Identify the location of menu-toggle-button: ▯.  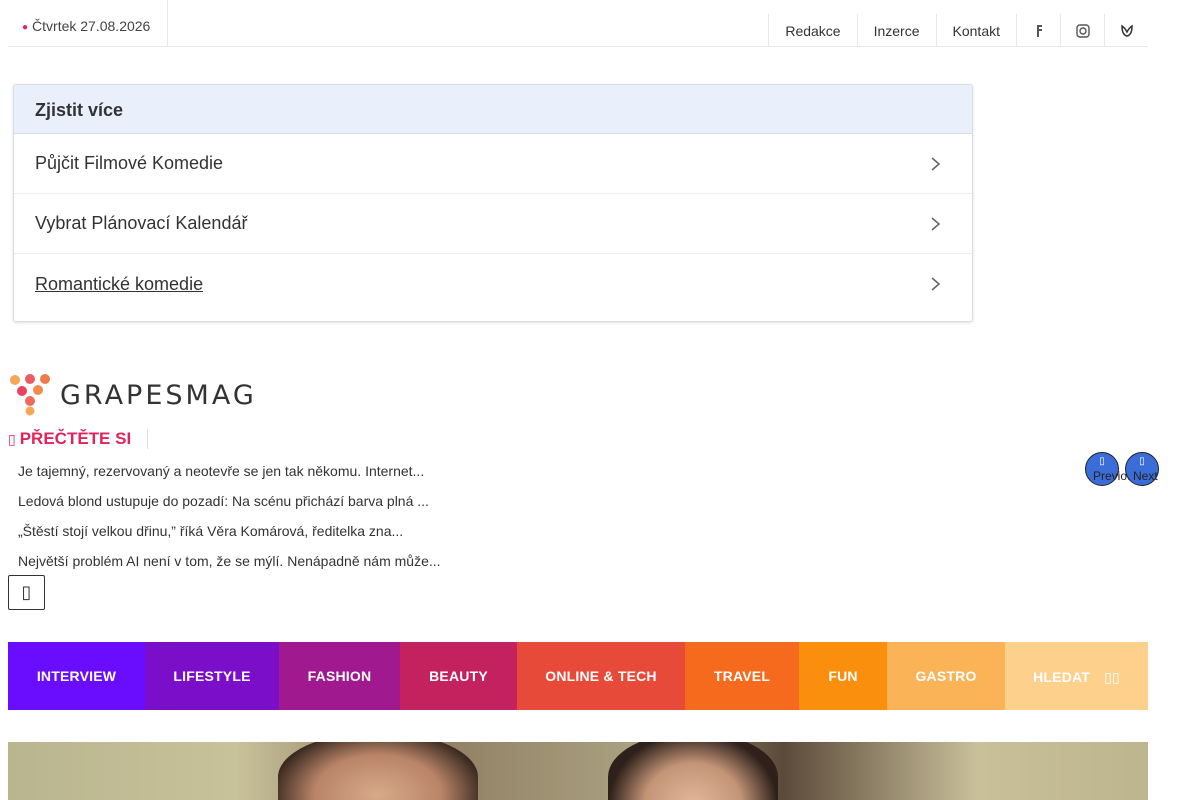
(26, 592).